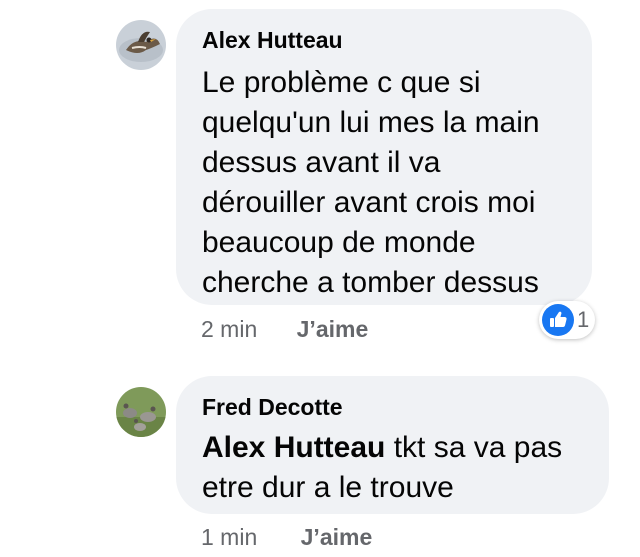 This screenshot has width=640, height=557. Describe the element at coordinates (371, 122) in the screenshot. I see `comment-text-line: quelqu'un lui mes la main` at that location.